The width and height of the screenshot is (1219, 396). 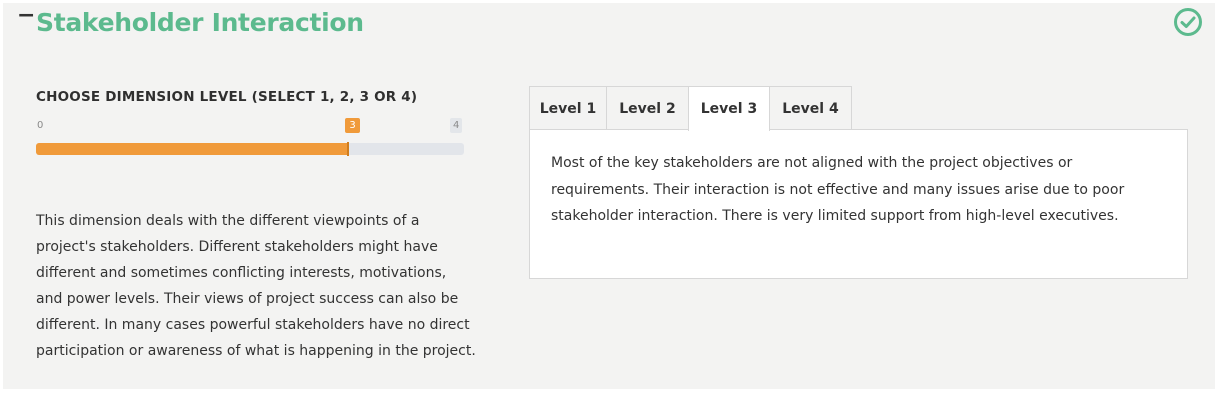 What do you see at coordinates (1188, 22) in the screenshot?
I see `check-circle-icon` at bounding box center [1188, 22].